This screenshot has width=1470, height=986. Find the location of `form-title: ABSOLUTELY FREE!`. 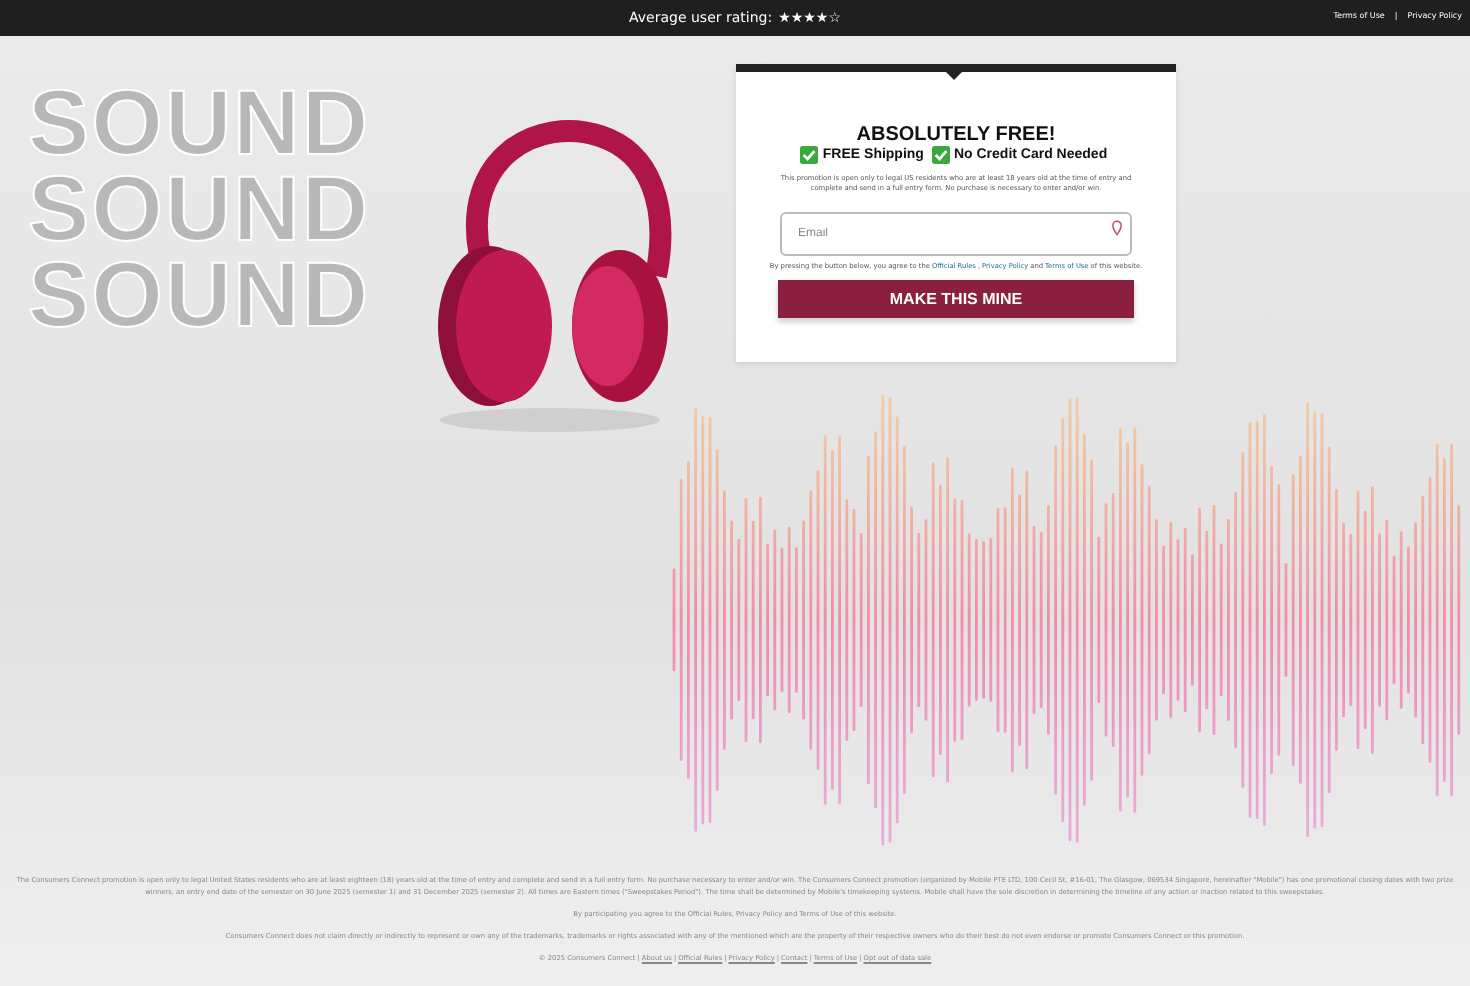

form-title: ABSOLUTELY FREE! is located at coordinates (956, 135).